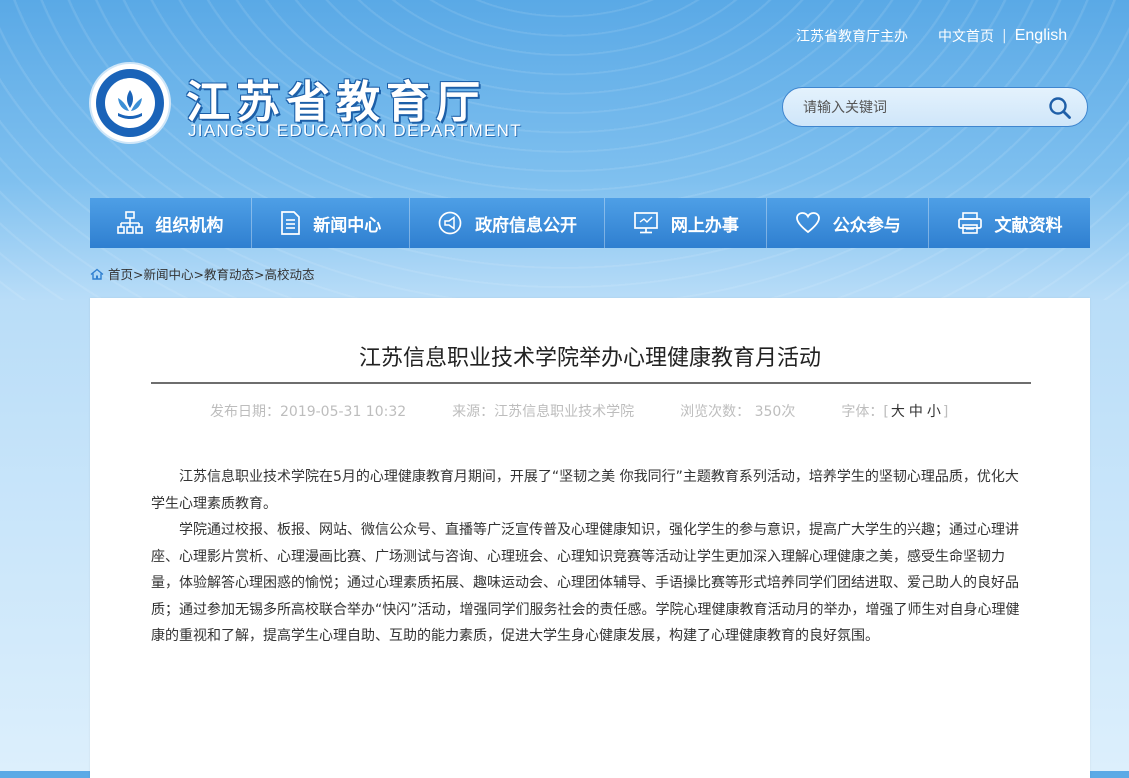  What do you see at coordinates (526, 225) in the screenshot?
I see `nav-item-label: 政府信息公开` at bounding box center [526, 225].